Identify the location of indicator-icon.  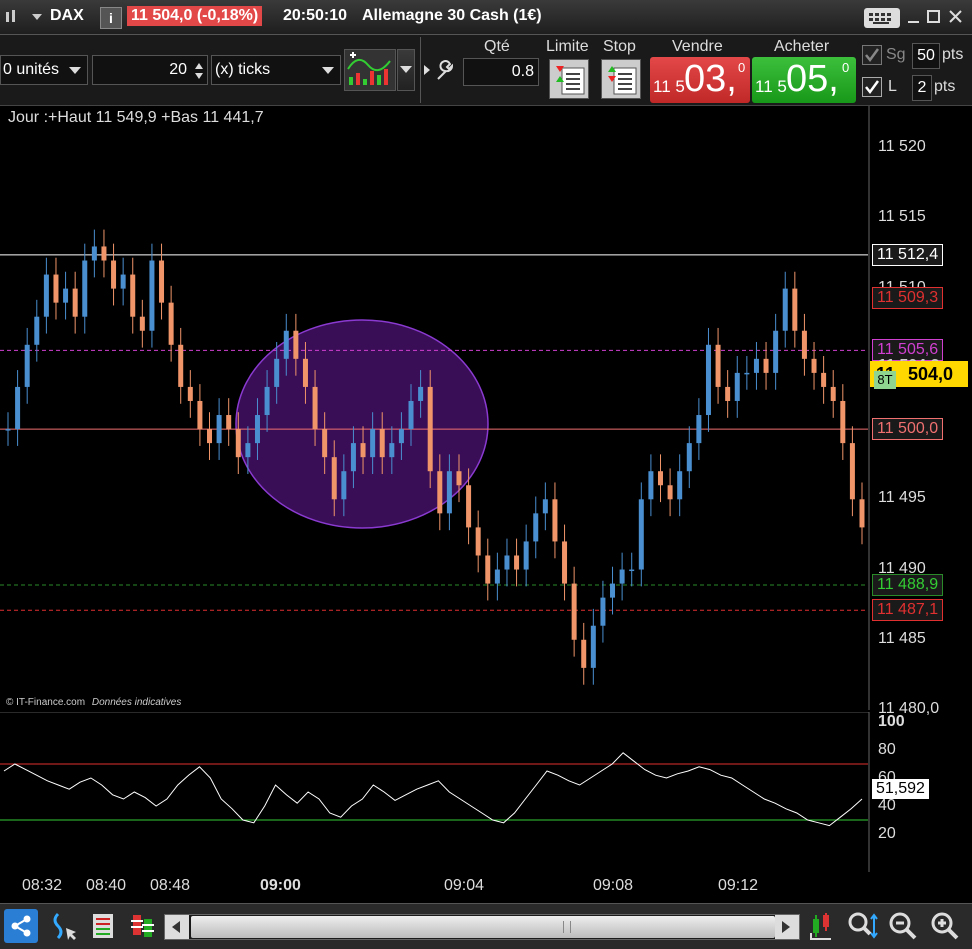
(143, 926).